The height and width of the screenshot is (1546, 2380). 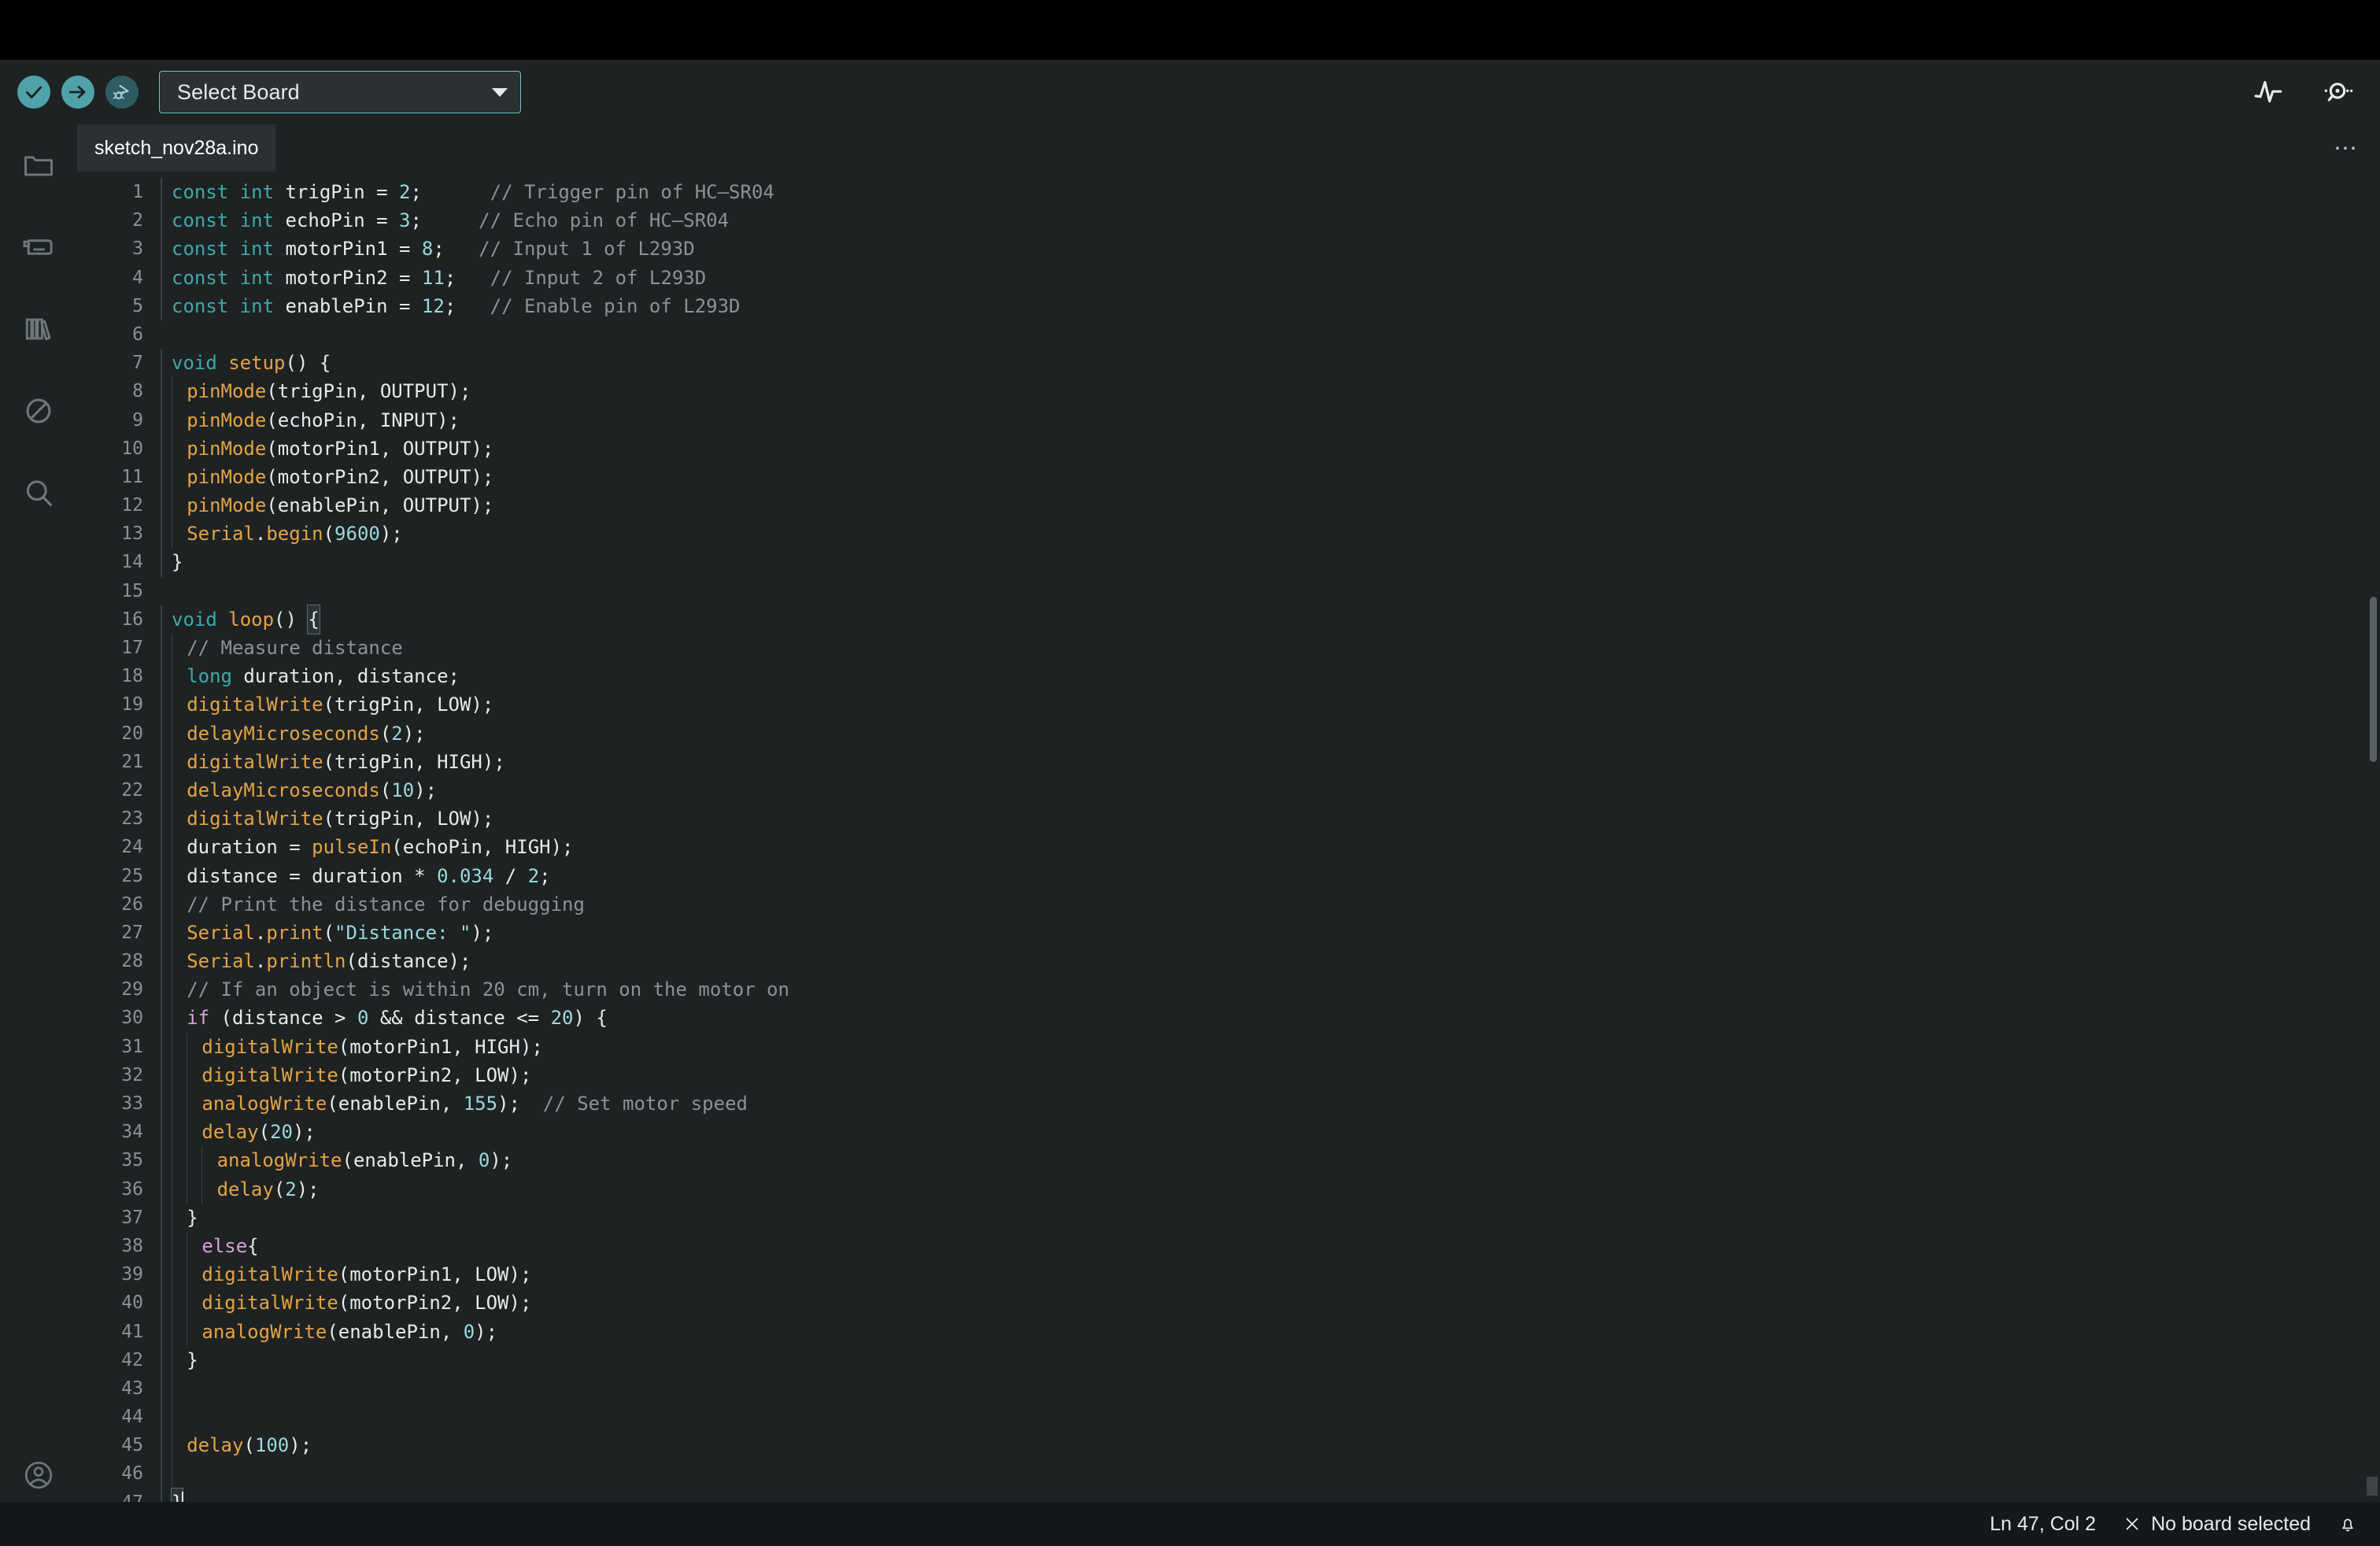 I want to click on line-content: digitalWrite (motorPin1, HIGH);, so click(x=1270, y=1046).